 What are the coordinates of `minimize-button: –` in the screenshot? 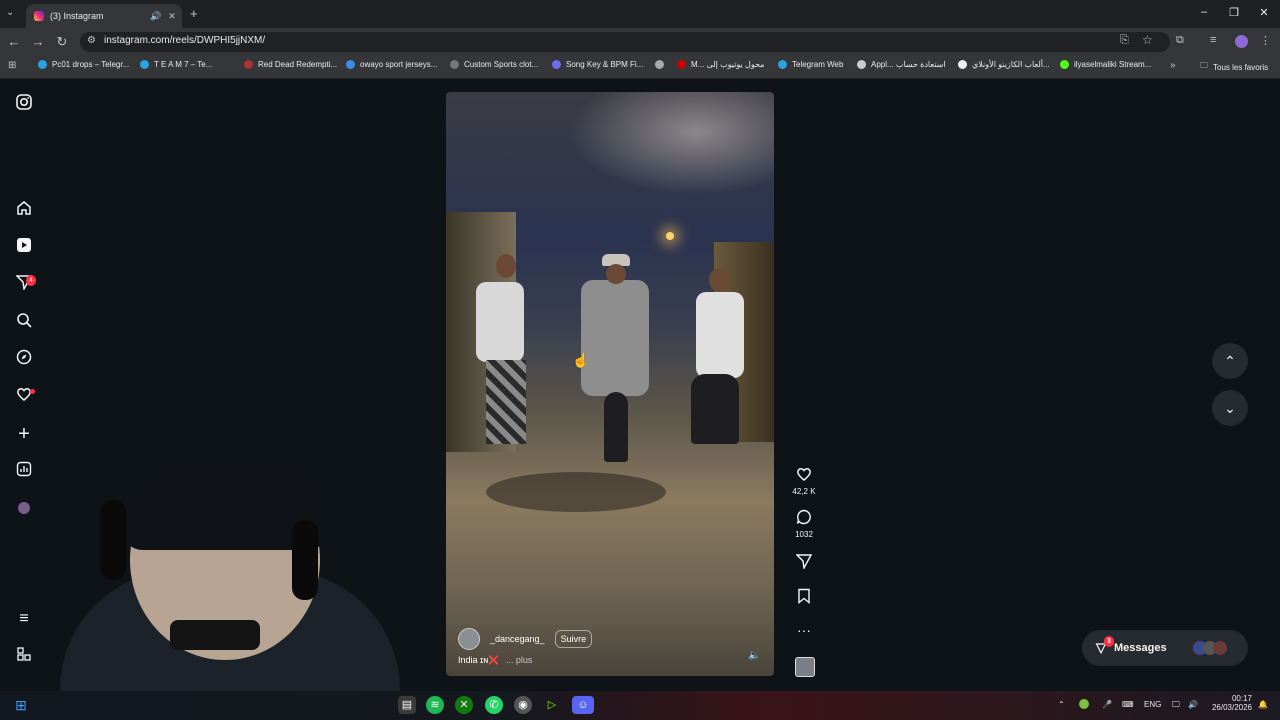 It's located at (1204, 12).